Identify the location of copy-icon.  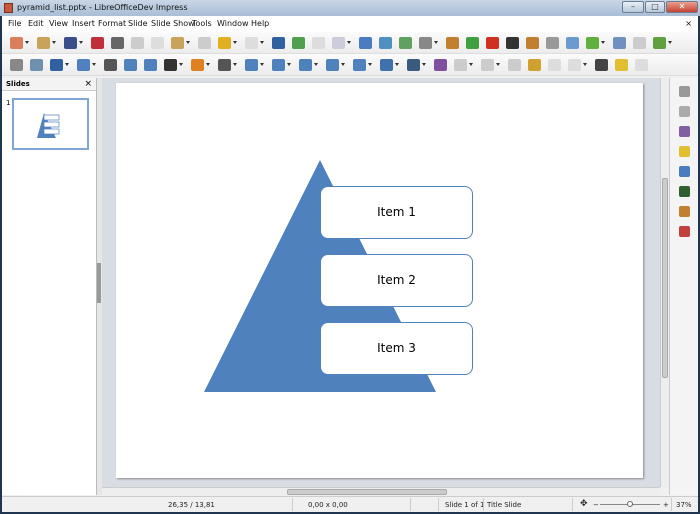
(157, 43).